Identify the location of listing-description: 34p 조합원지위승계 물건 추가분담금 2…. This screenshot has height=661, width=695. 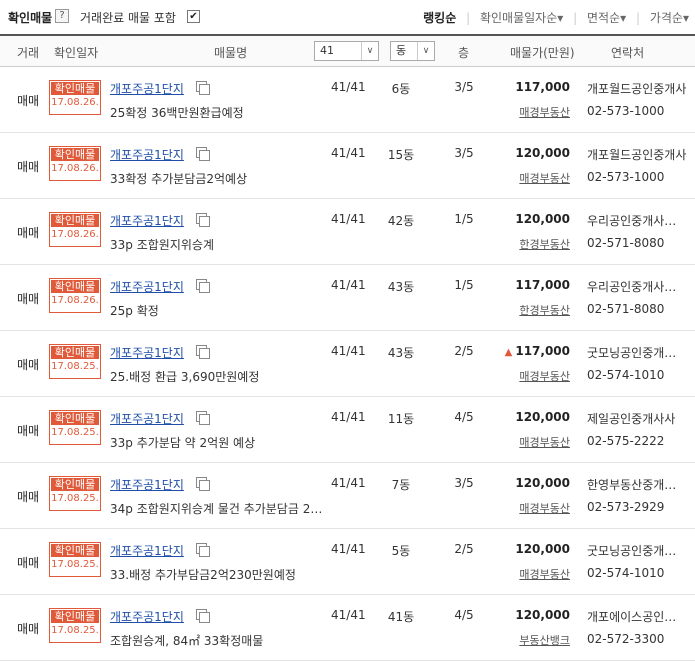
(216, 509).